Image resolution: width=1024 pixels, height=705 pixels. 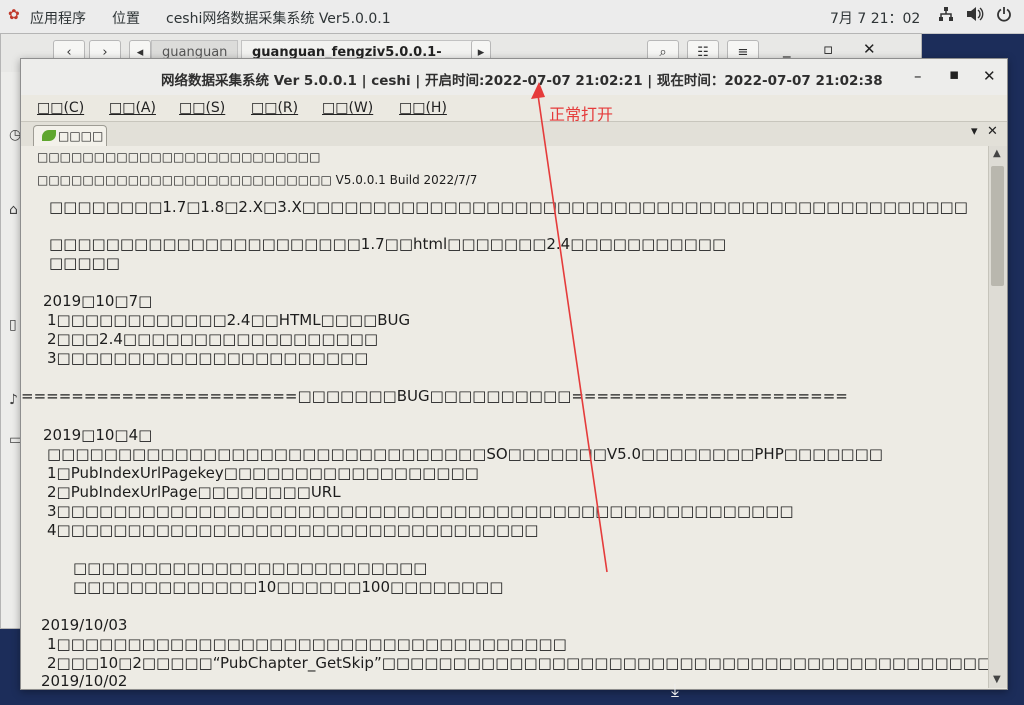 What do you see at coordinates (581, 114) in the screenshot?
I see `annotation-text: 正常打开` at bounding box center [581, 114].